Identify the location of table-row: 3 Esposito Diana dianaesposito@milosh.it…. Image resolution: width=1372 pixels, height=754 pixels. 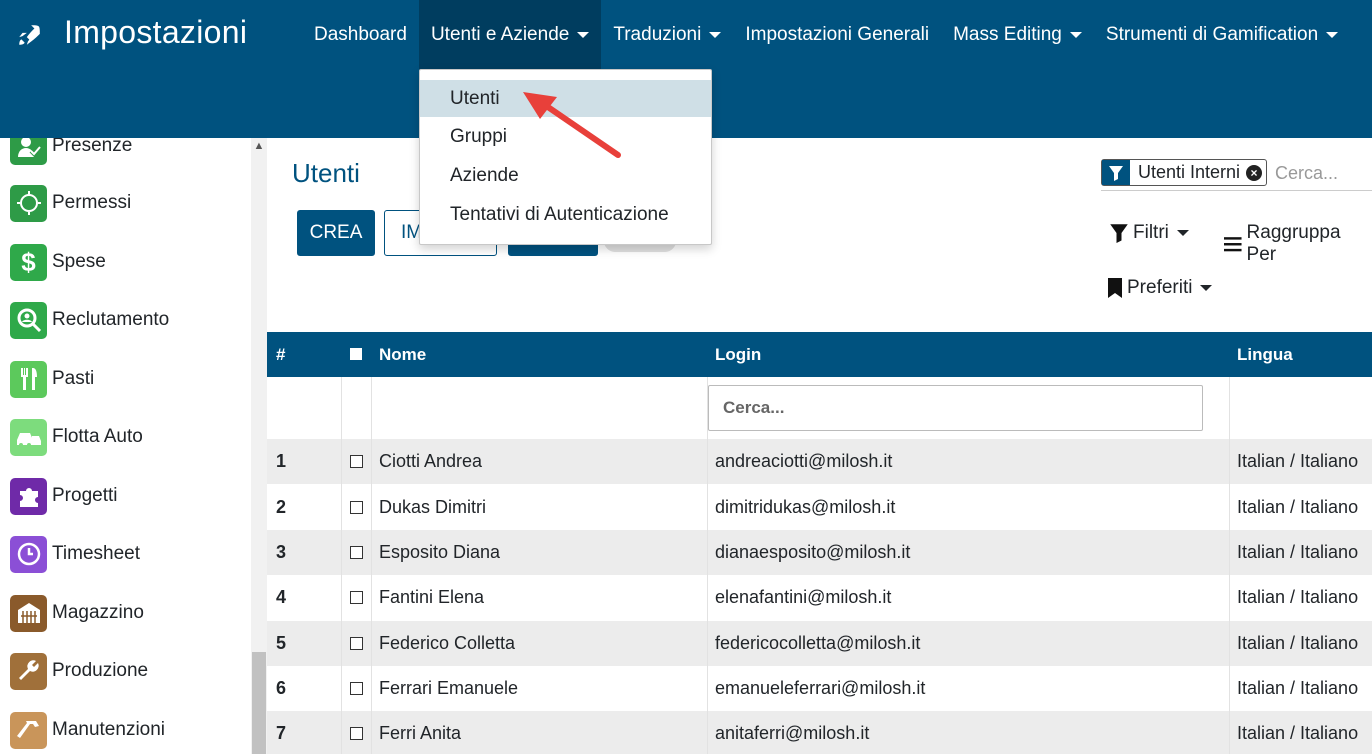
(819, 552).